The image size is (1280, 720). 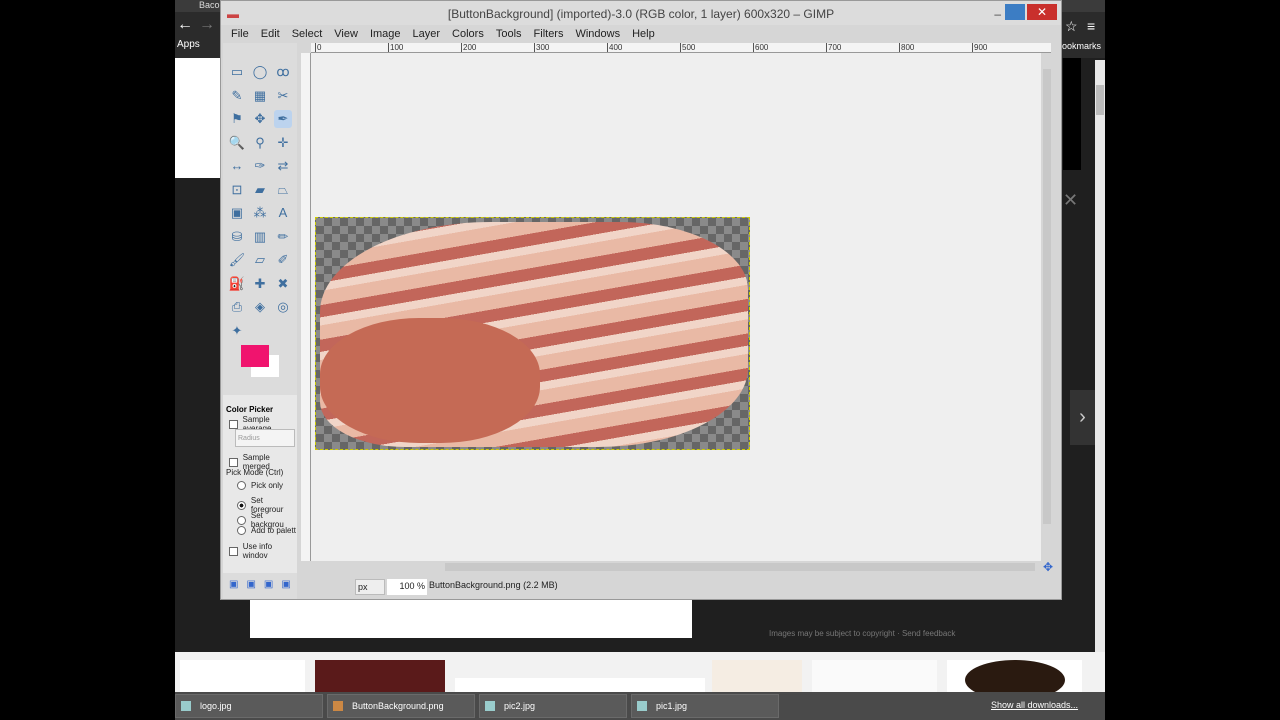 I want to click on menu-colors: Colors, so click(x=468, y=34).